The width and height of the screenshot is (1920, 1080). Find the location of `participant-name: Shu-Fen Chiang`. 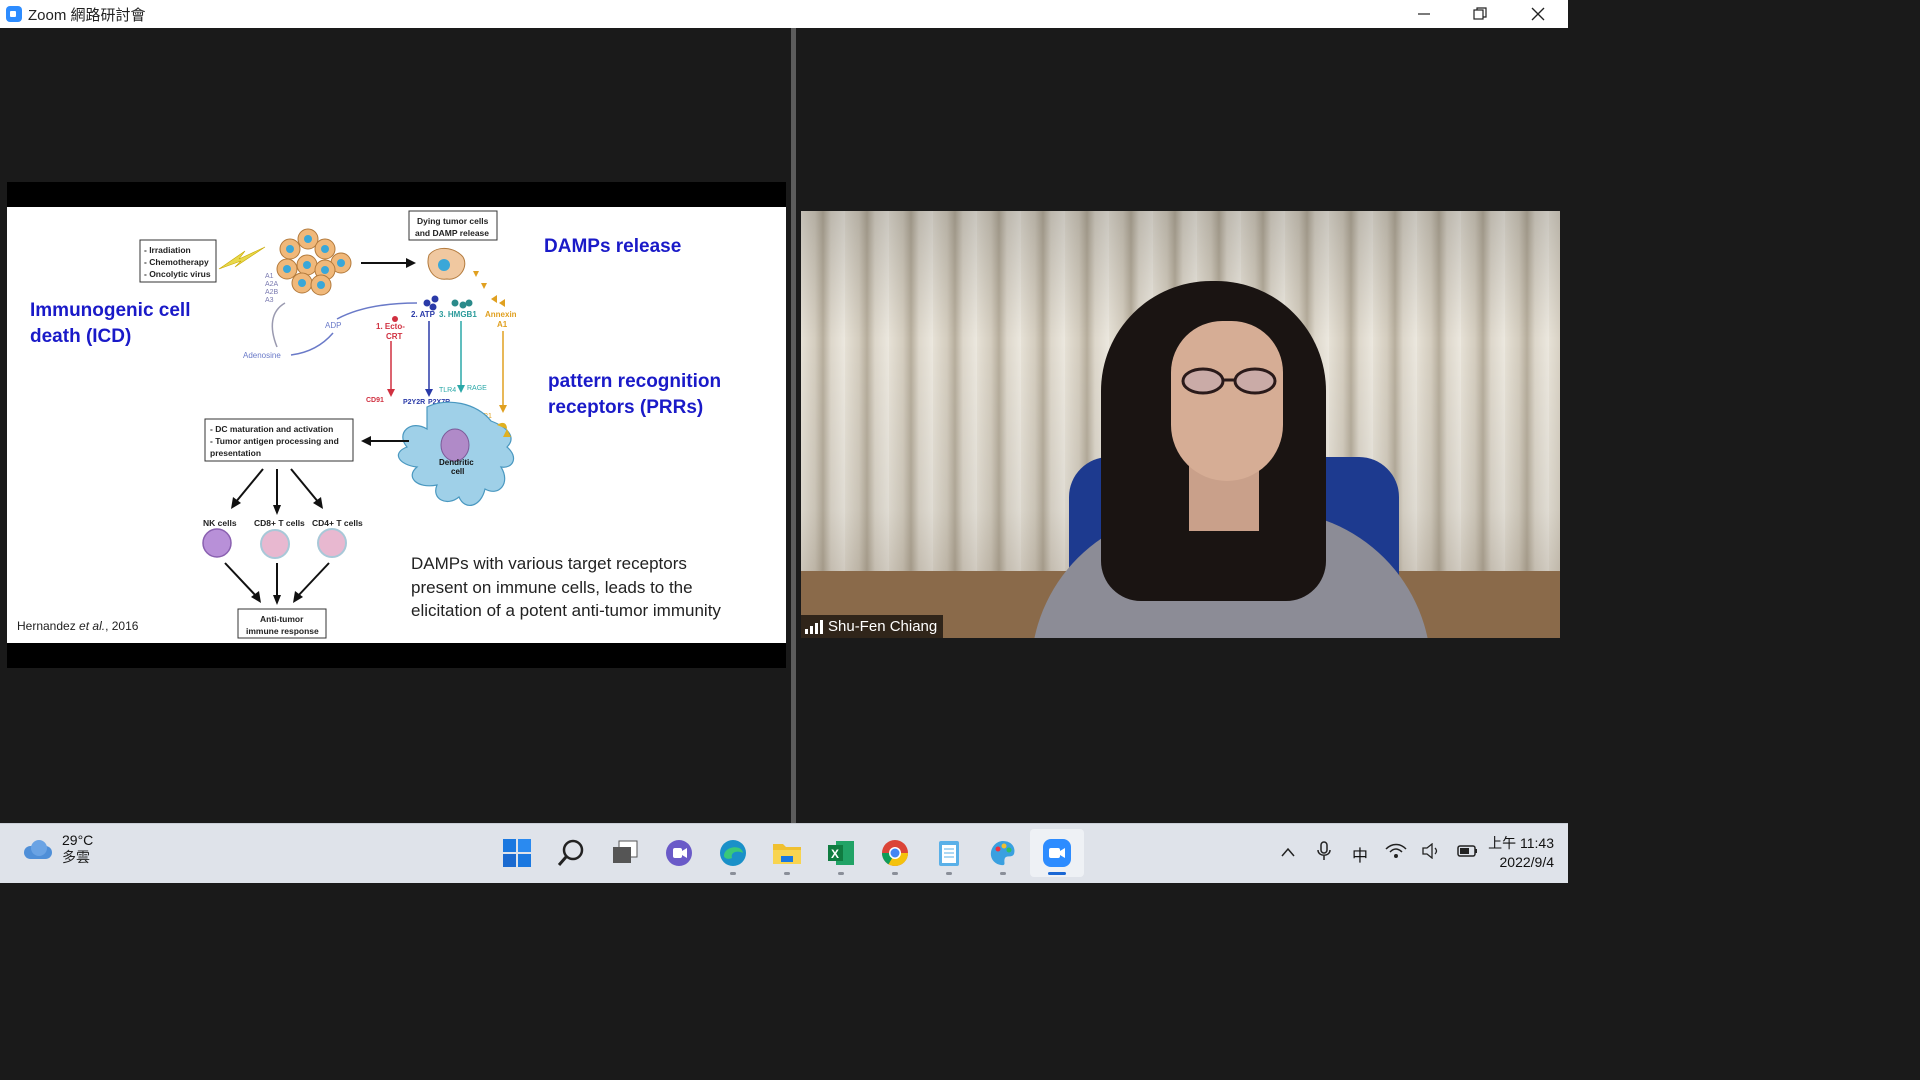

participant-name: Shu-Fen Chiang is located at coordinates (883, 626).